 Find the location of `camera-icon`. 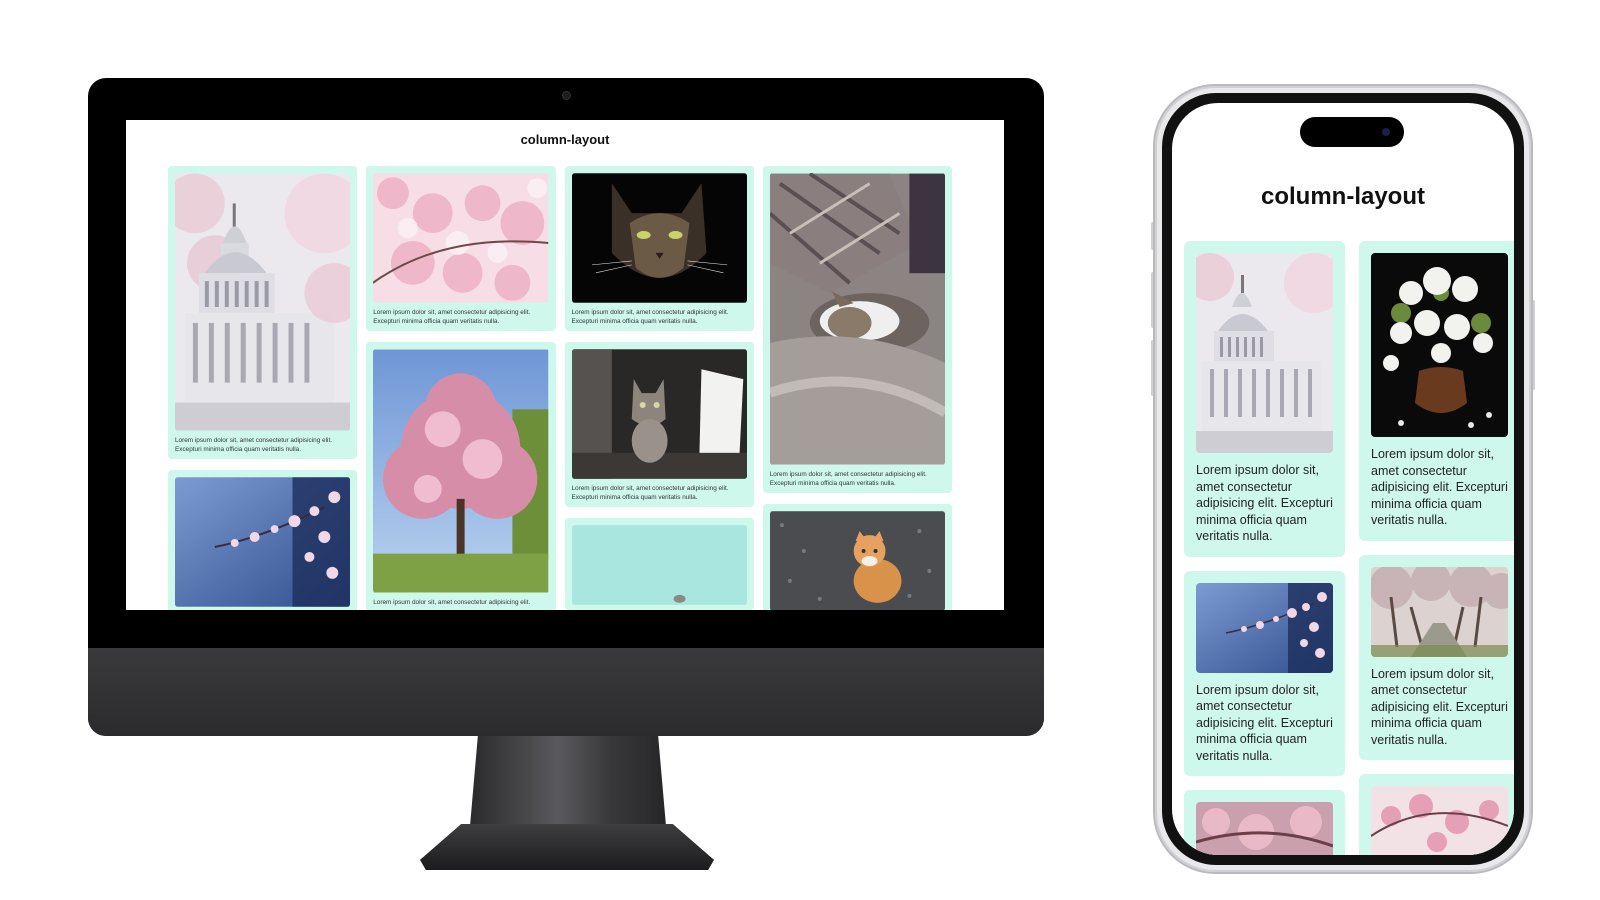

camera-icon is located at coordinates (566, 95).